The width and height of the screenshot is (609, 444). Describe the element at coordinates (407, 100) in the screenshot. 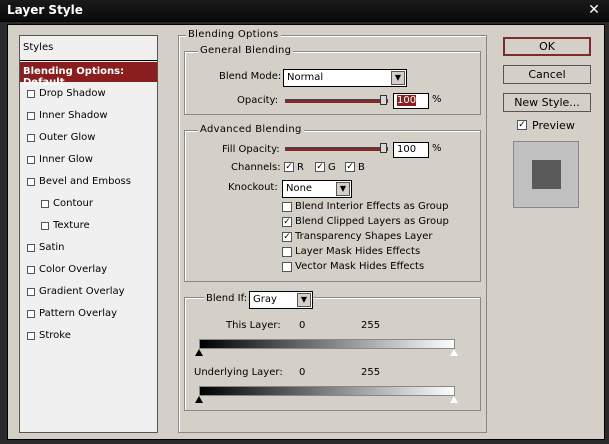

I see `opacity-value: 100` at that location.